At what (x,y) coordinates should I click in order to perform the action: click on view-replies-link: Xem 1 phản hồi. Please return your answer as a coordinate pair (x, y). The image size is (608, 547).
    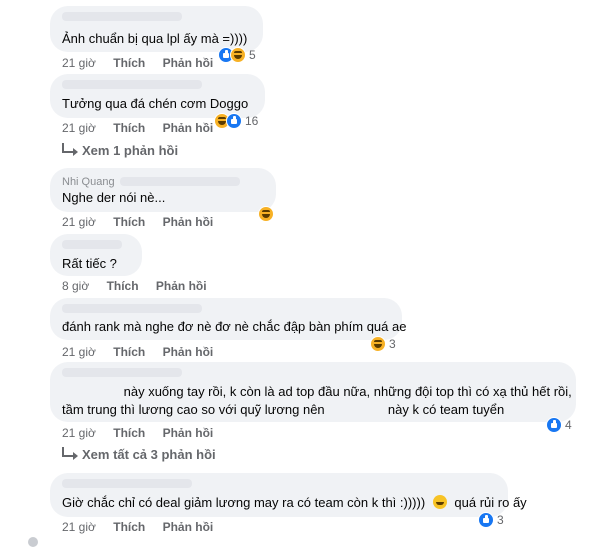
    Looking at the image, I should click on (120, 150).